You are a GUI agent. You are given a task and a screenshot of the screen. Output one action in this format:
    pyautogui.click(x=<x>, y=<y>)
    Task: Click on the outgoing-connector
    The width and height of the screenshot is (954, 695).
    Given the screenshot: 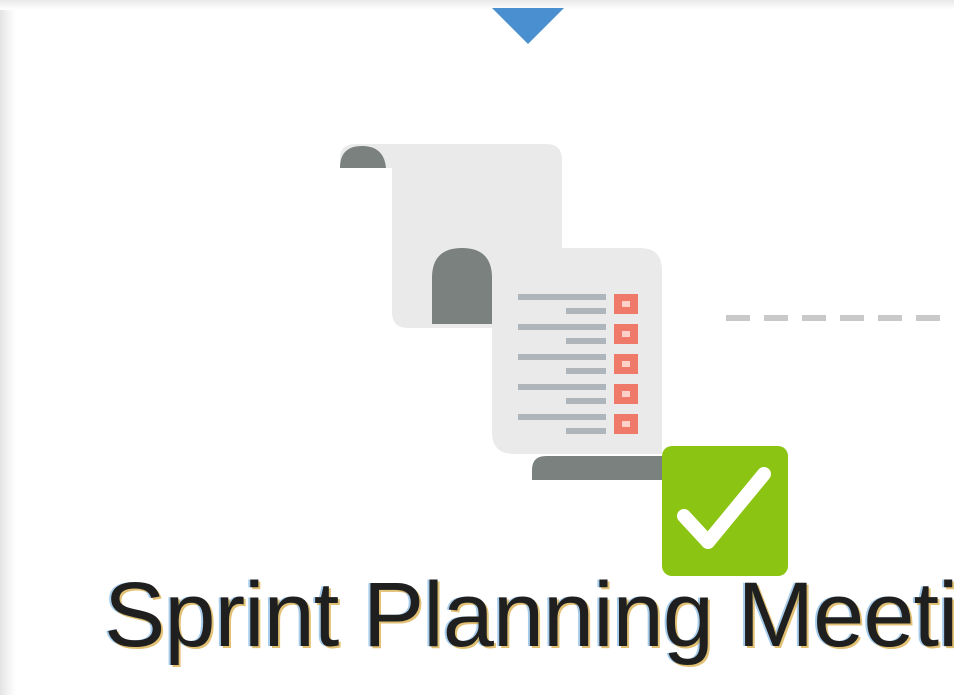 What is the action you would take?
    pyautogui.click(x=840, y=318)
    